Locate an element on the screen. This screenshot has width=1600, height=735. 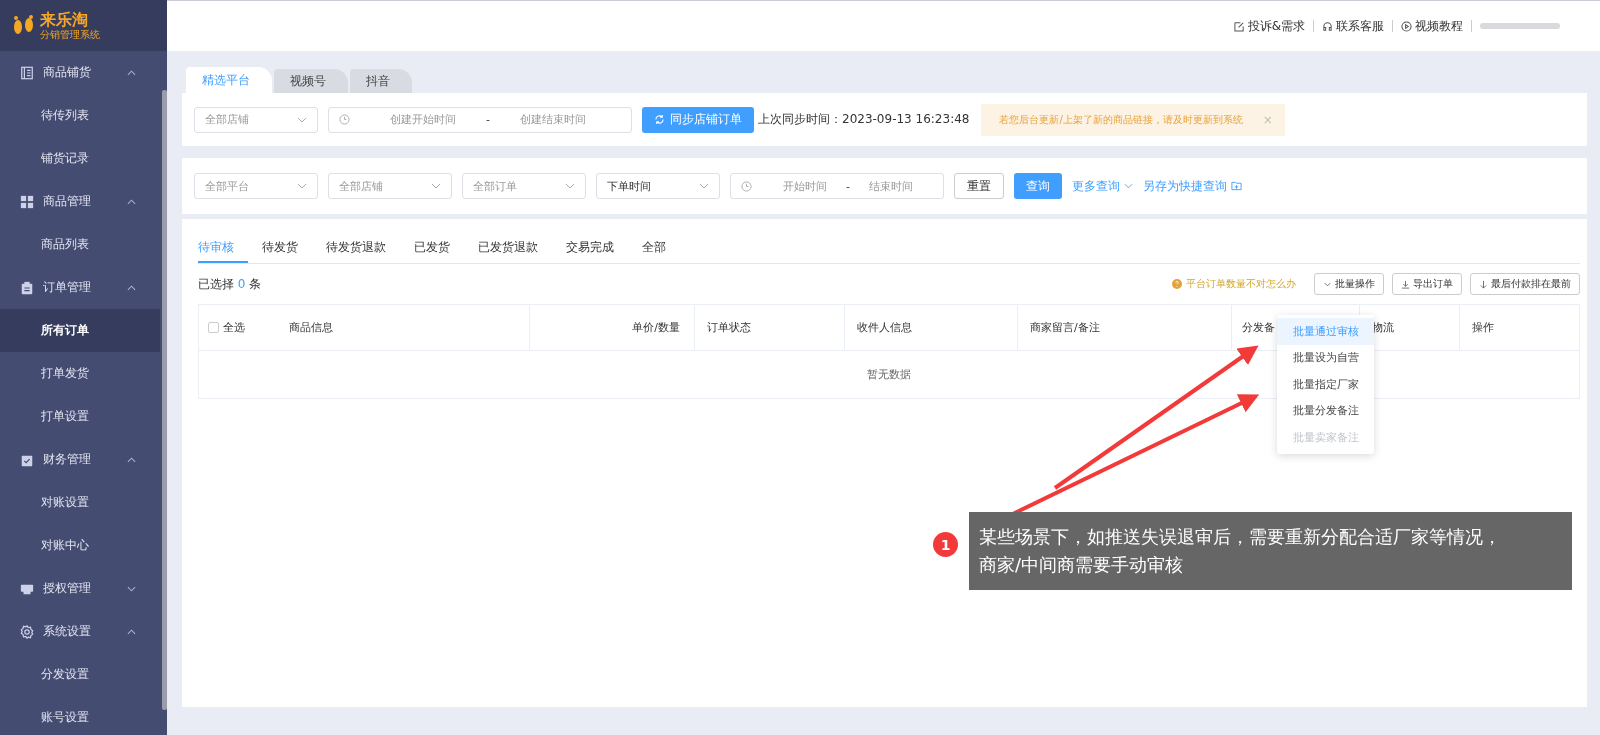
column-header: 订单状态 is located at coordinates (769, 327).